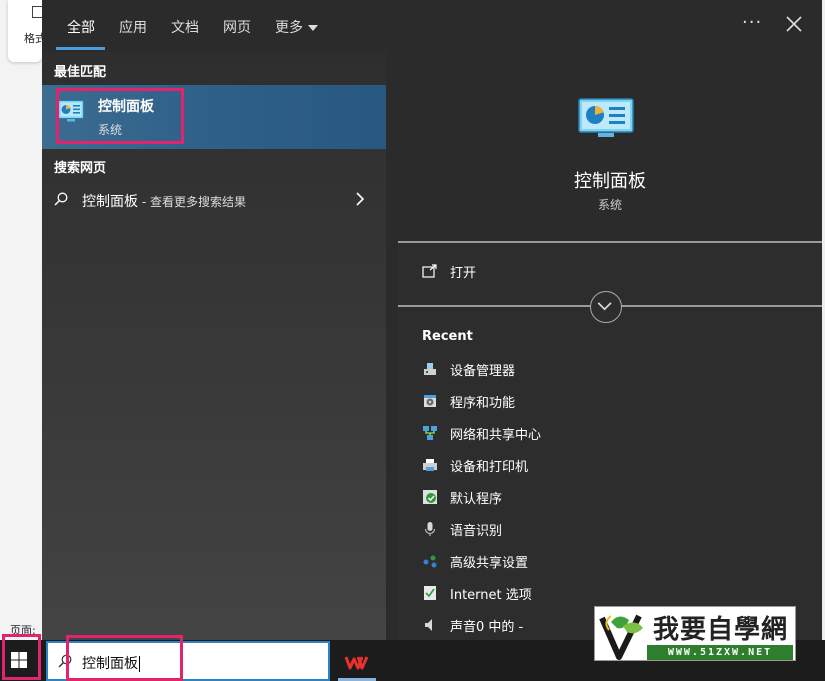 This screenshot has height=681, width=825. What do you see at coordinates (612, 370) in the screenshot?
I see `recent-item: 设备管理器` at bounding box center [612, 370].